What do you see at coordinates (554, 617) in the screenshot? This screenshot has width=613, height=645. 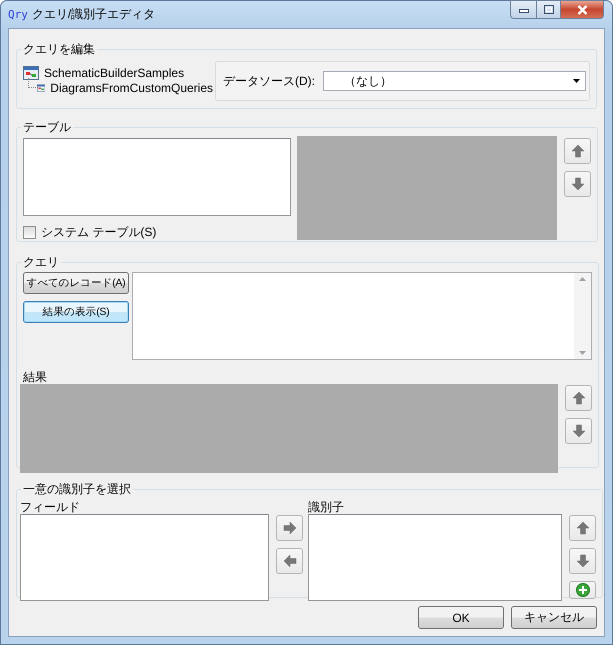 I see `cancel-button: キャンセル` at bounding box center [554, 617].